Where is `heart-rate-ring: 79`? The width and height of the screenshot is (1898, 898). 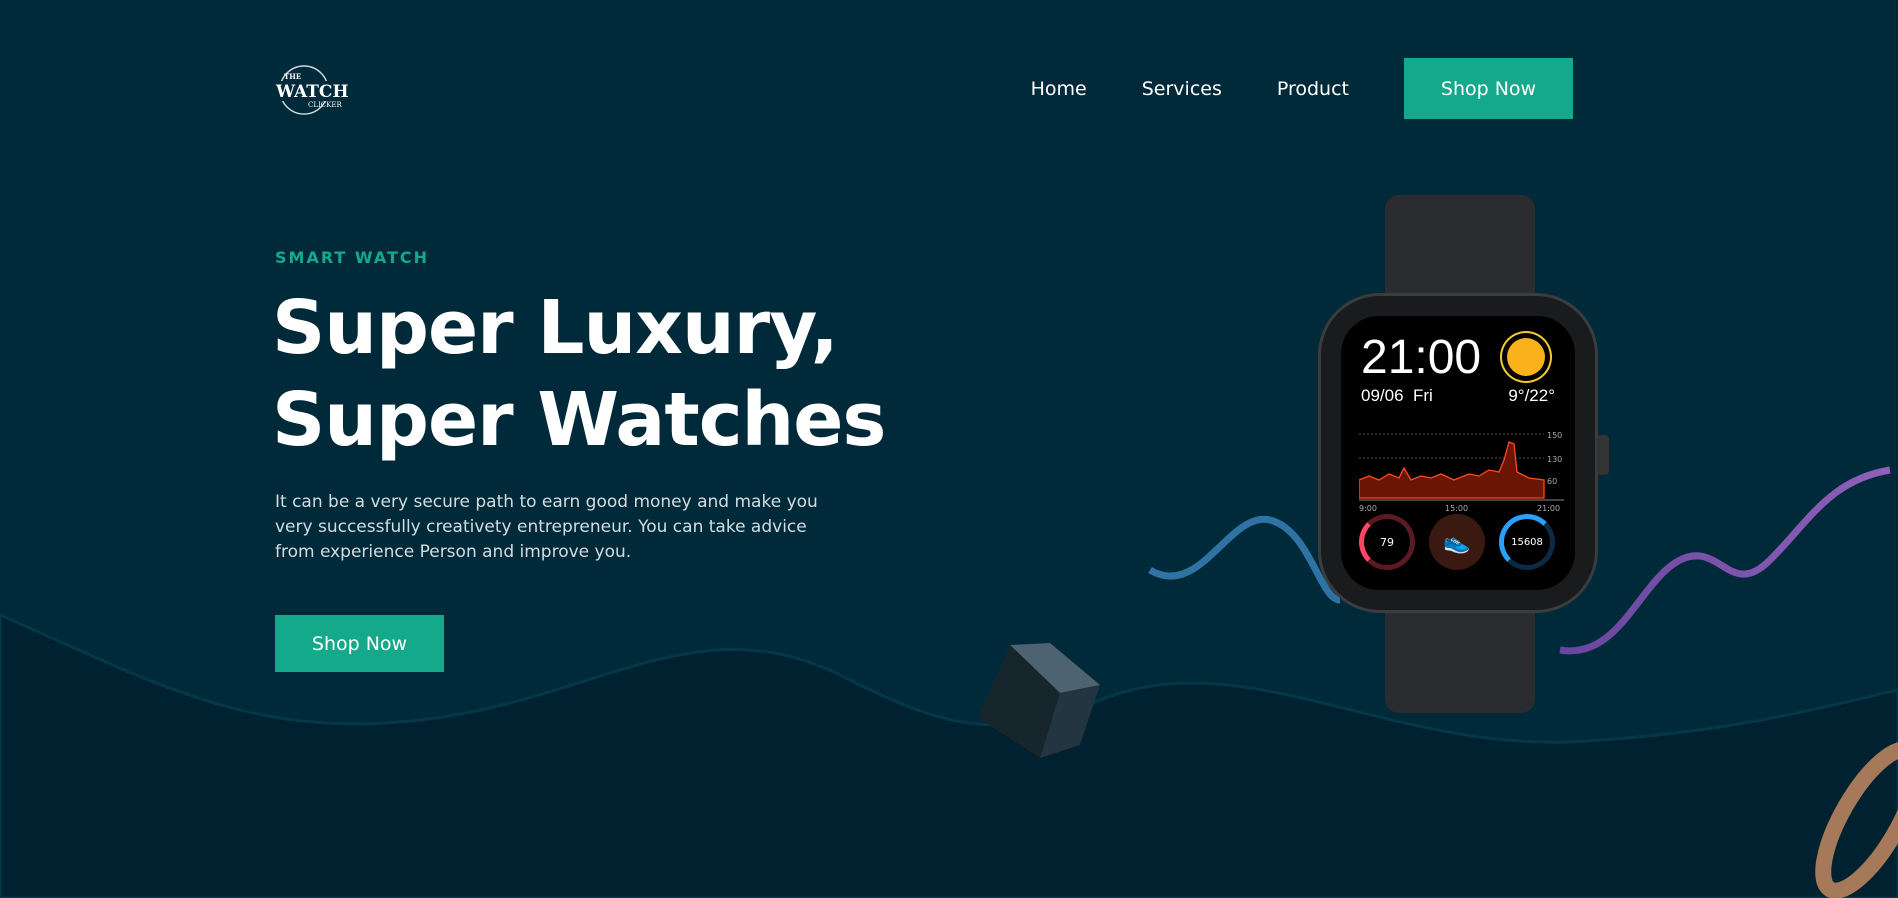
heart-rate-ring: 79 is located at coordinates (1387, 542).